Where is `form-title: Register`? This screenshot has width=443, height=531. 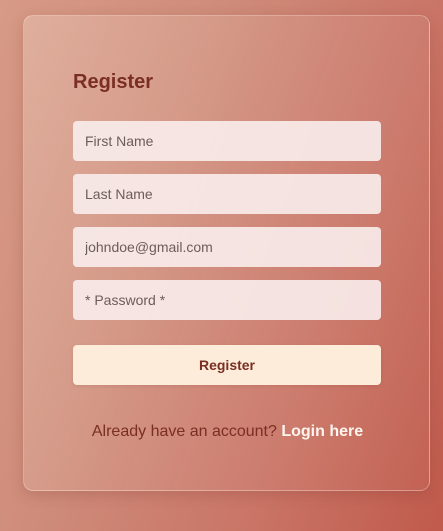 form-title: Register is located at coordinates (113, 82).